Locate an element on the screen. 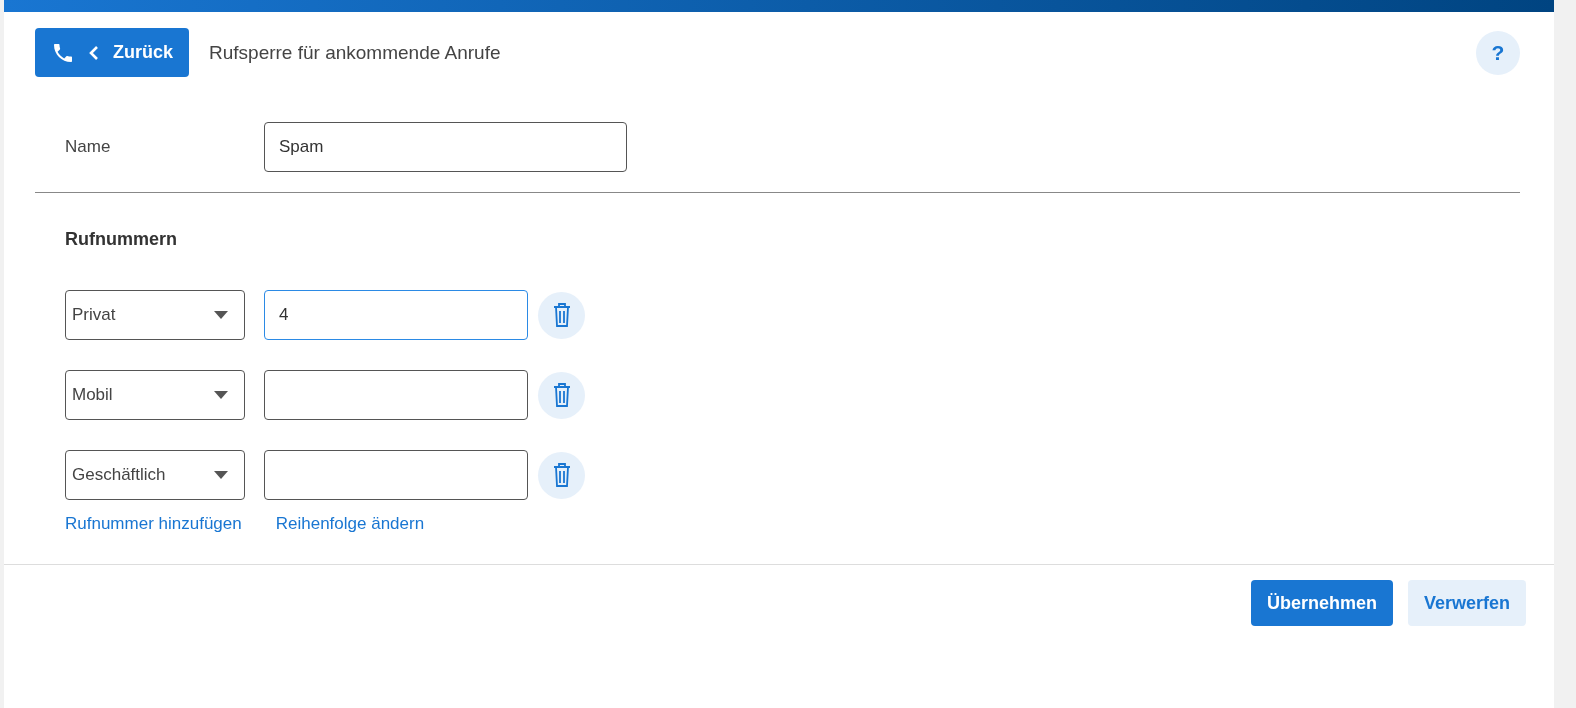 The image size is (1576, 708). section-heading: Rufnummern is located at coordinates (121, 239).